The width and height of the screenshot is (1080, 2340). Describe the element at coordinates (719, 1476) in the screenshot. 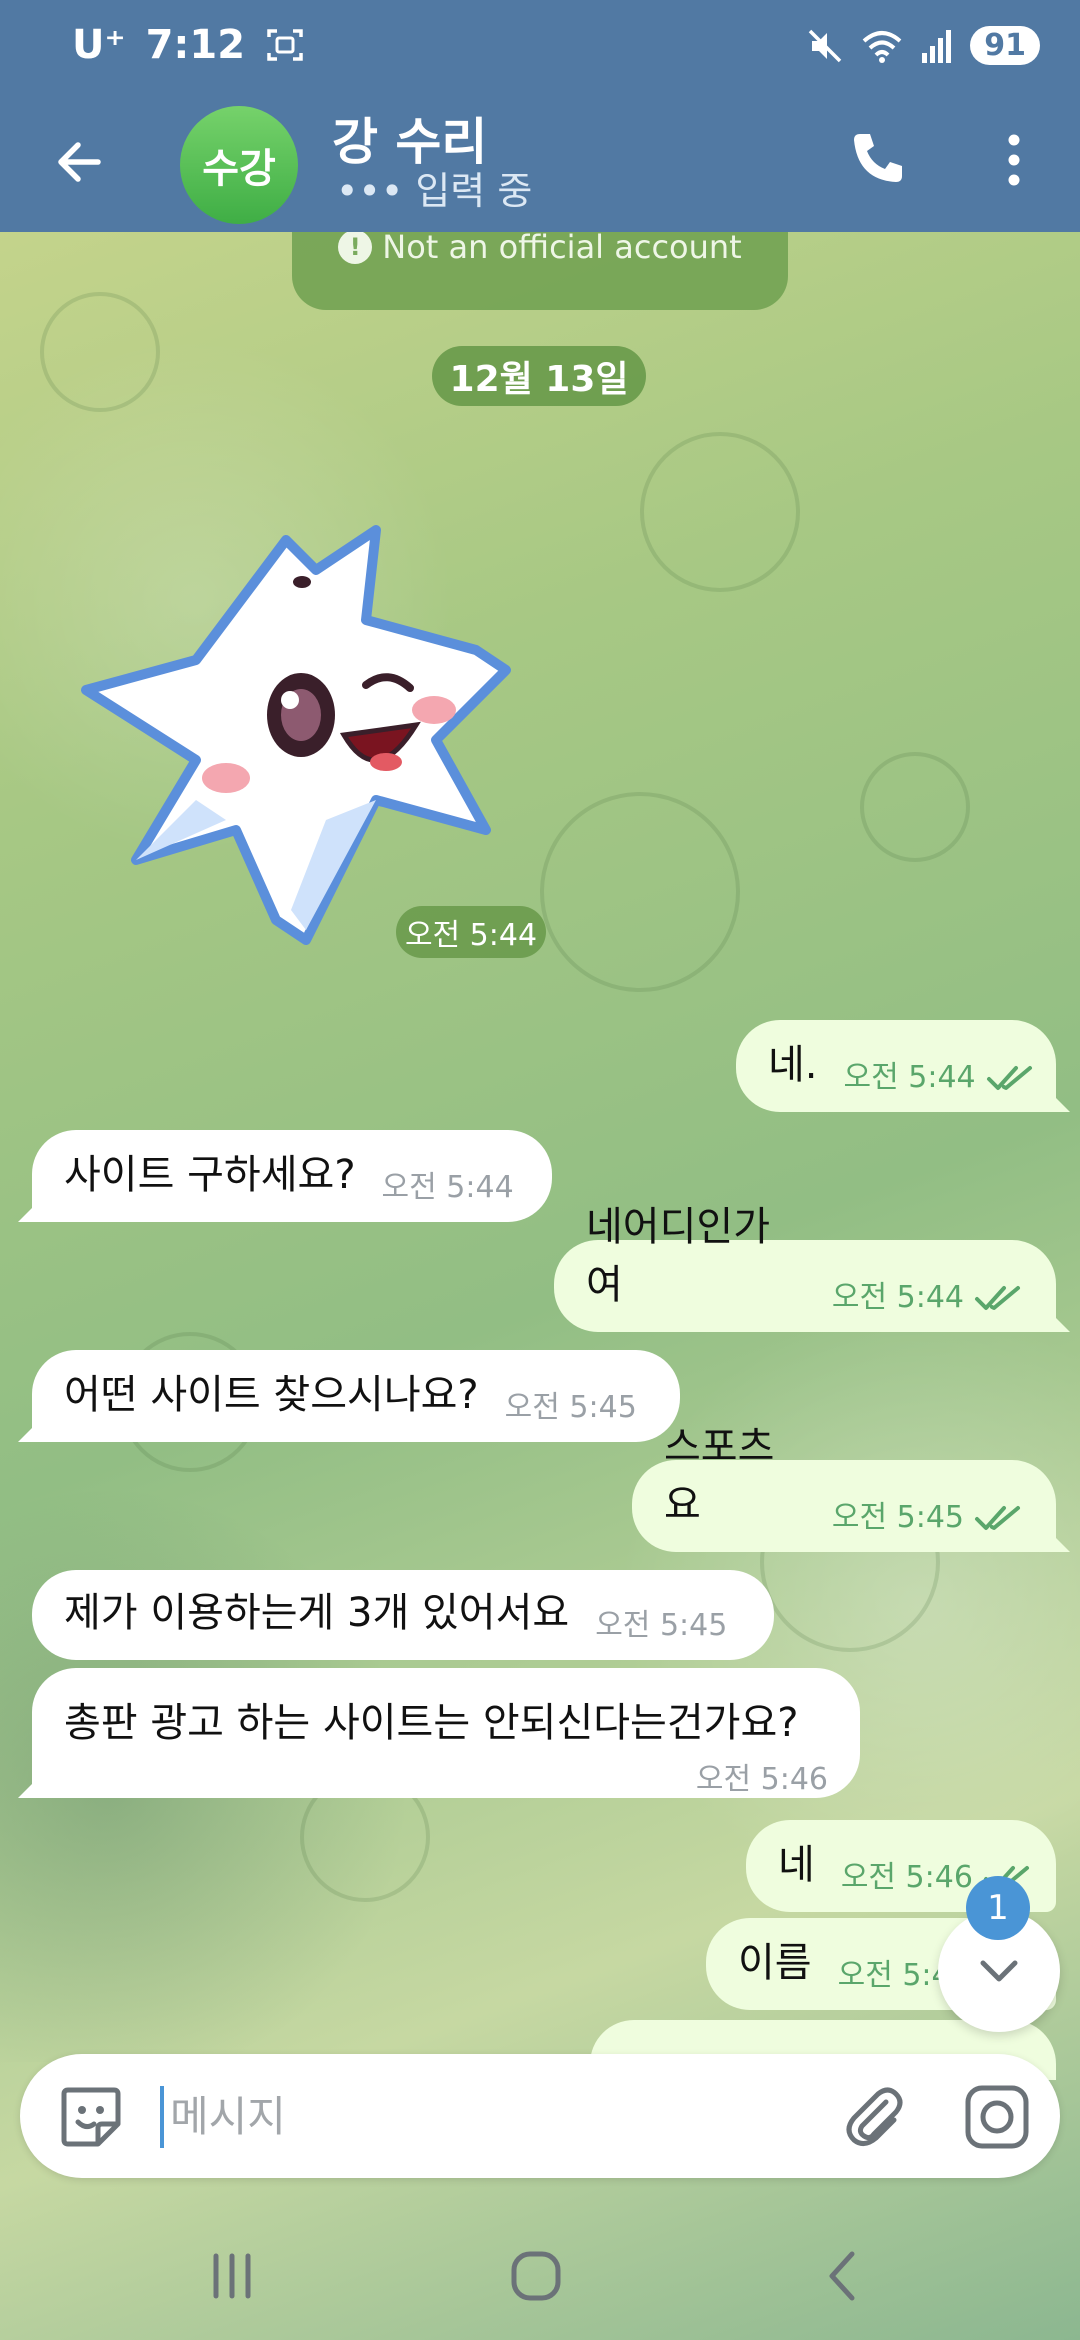

I see `message-text: 스포츠요` at that location.